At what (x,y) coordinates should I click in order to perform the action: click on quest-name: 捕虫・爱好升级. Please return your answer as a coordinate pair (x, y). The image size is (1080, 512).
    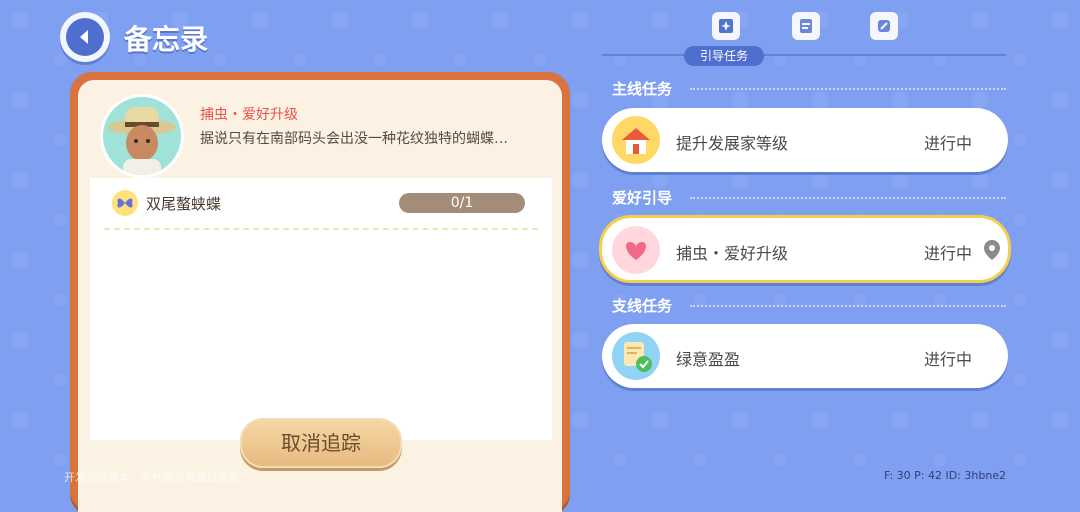
    Looking at the image, I should click on (732, 253).